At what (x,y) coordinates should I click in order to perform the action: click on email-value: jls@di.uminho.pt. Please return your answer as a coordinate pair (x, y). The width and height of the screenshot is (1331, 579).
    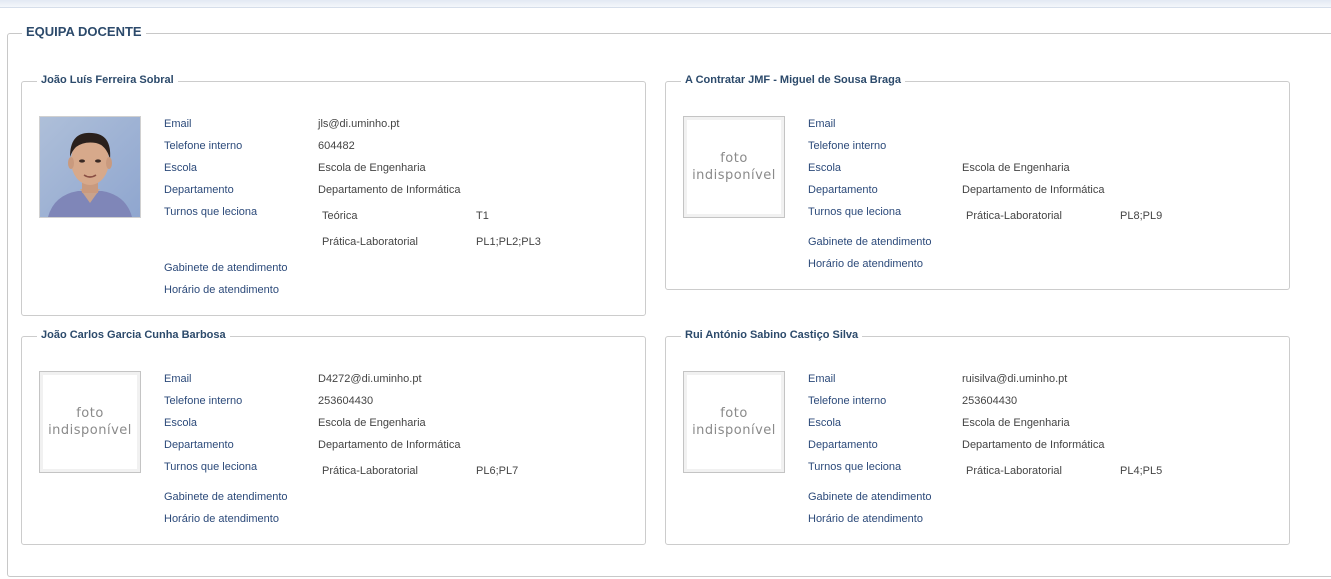
    Looking at the image, I should click on (358, 124).